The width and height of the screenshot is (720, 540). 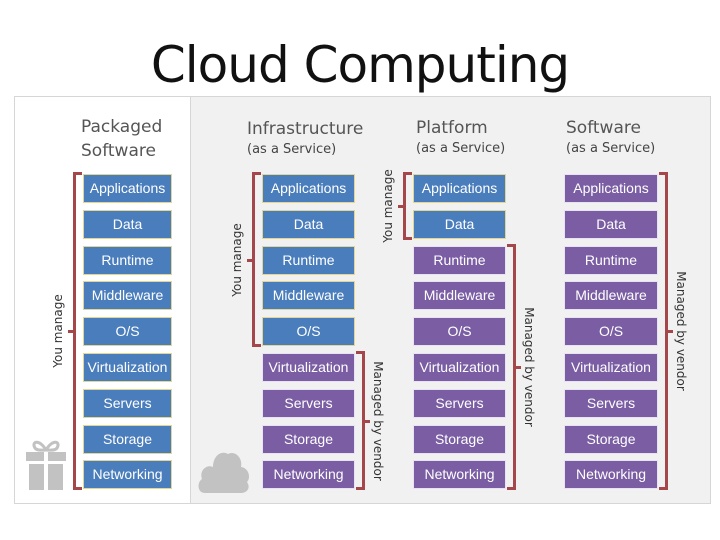 I want to click on layer-box-packaged-virtualization: Virtualization, so click(x=127, y=367).